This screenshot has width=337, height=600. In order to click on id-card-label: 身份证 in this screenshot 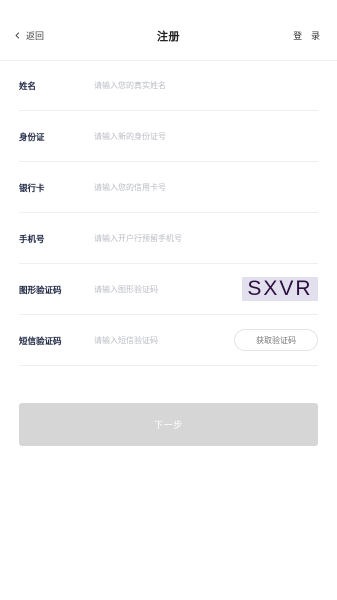, I will do `click(32, 138)`.